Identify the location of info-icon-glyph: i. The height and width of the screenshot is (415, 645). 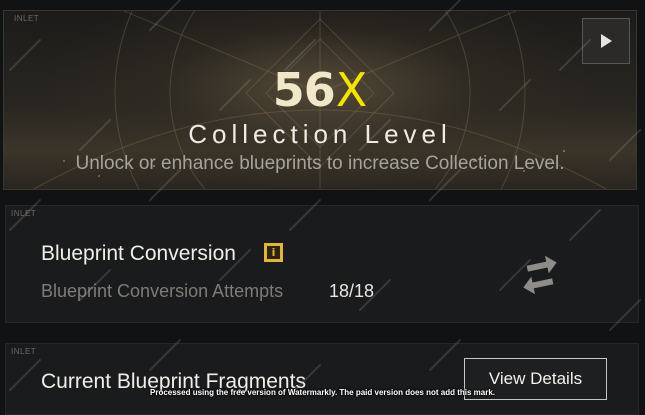
(273, 252).